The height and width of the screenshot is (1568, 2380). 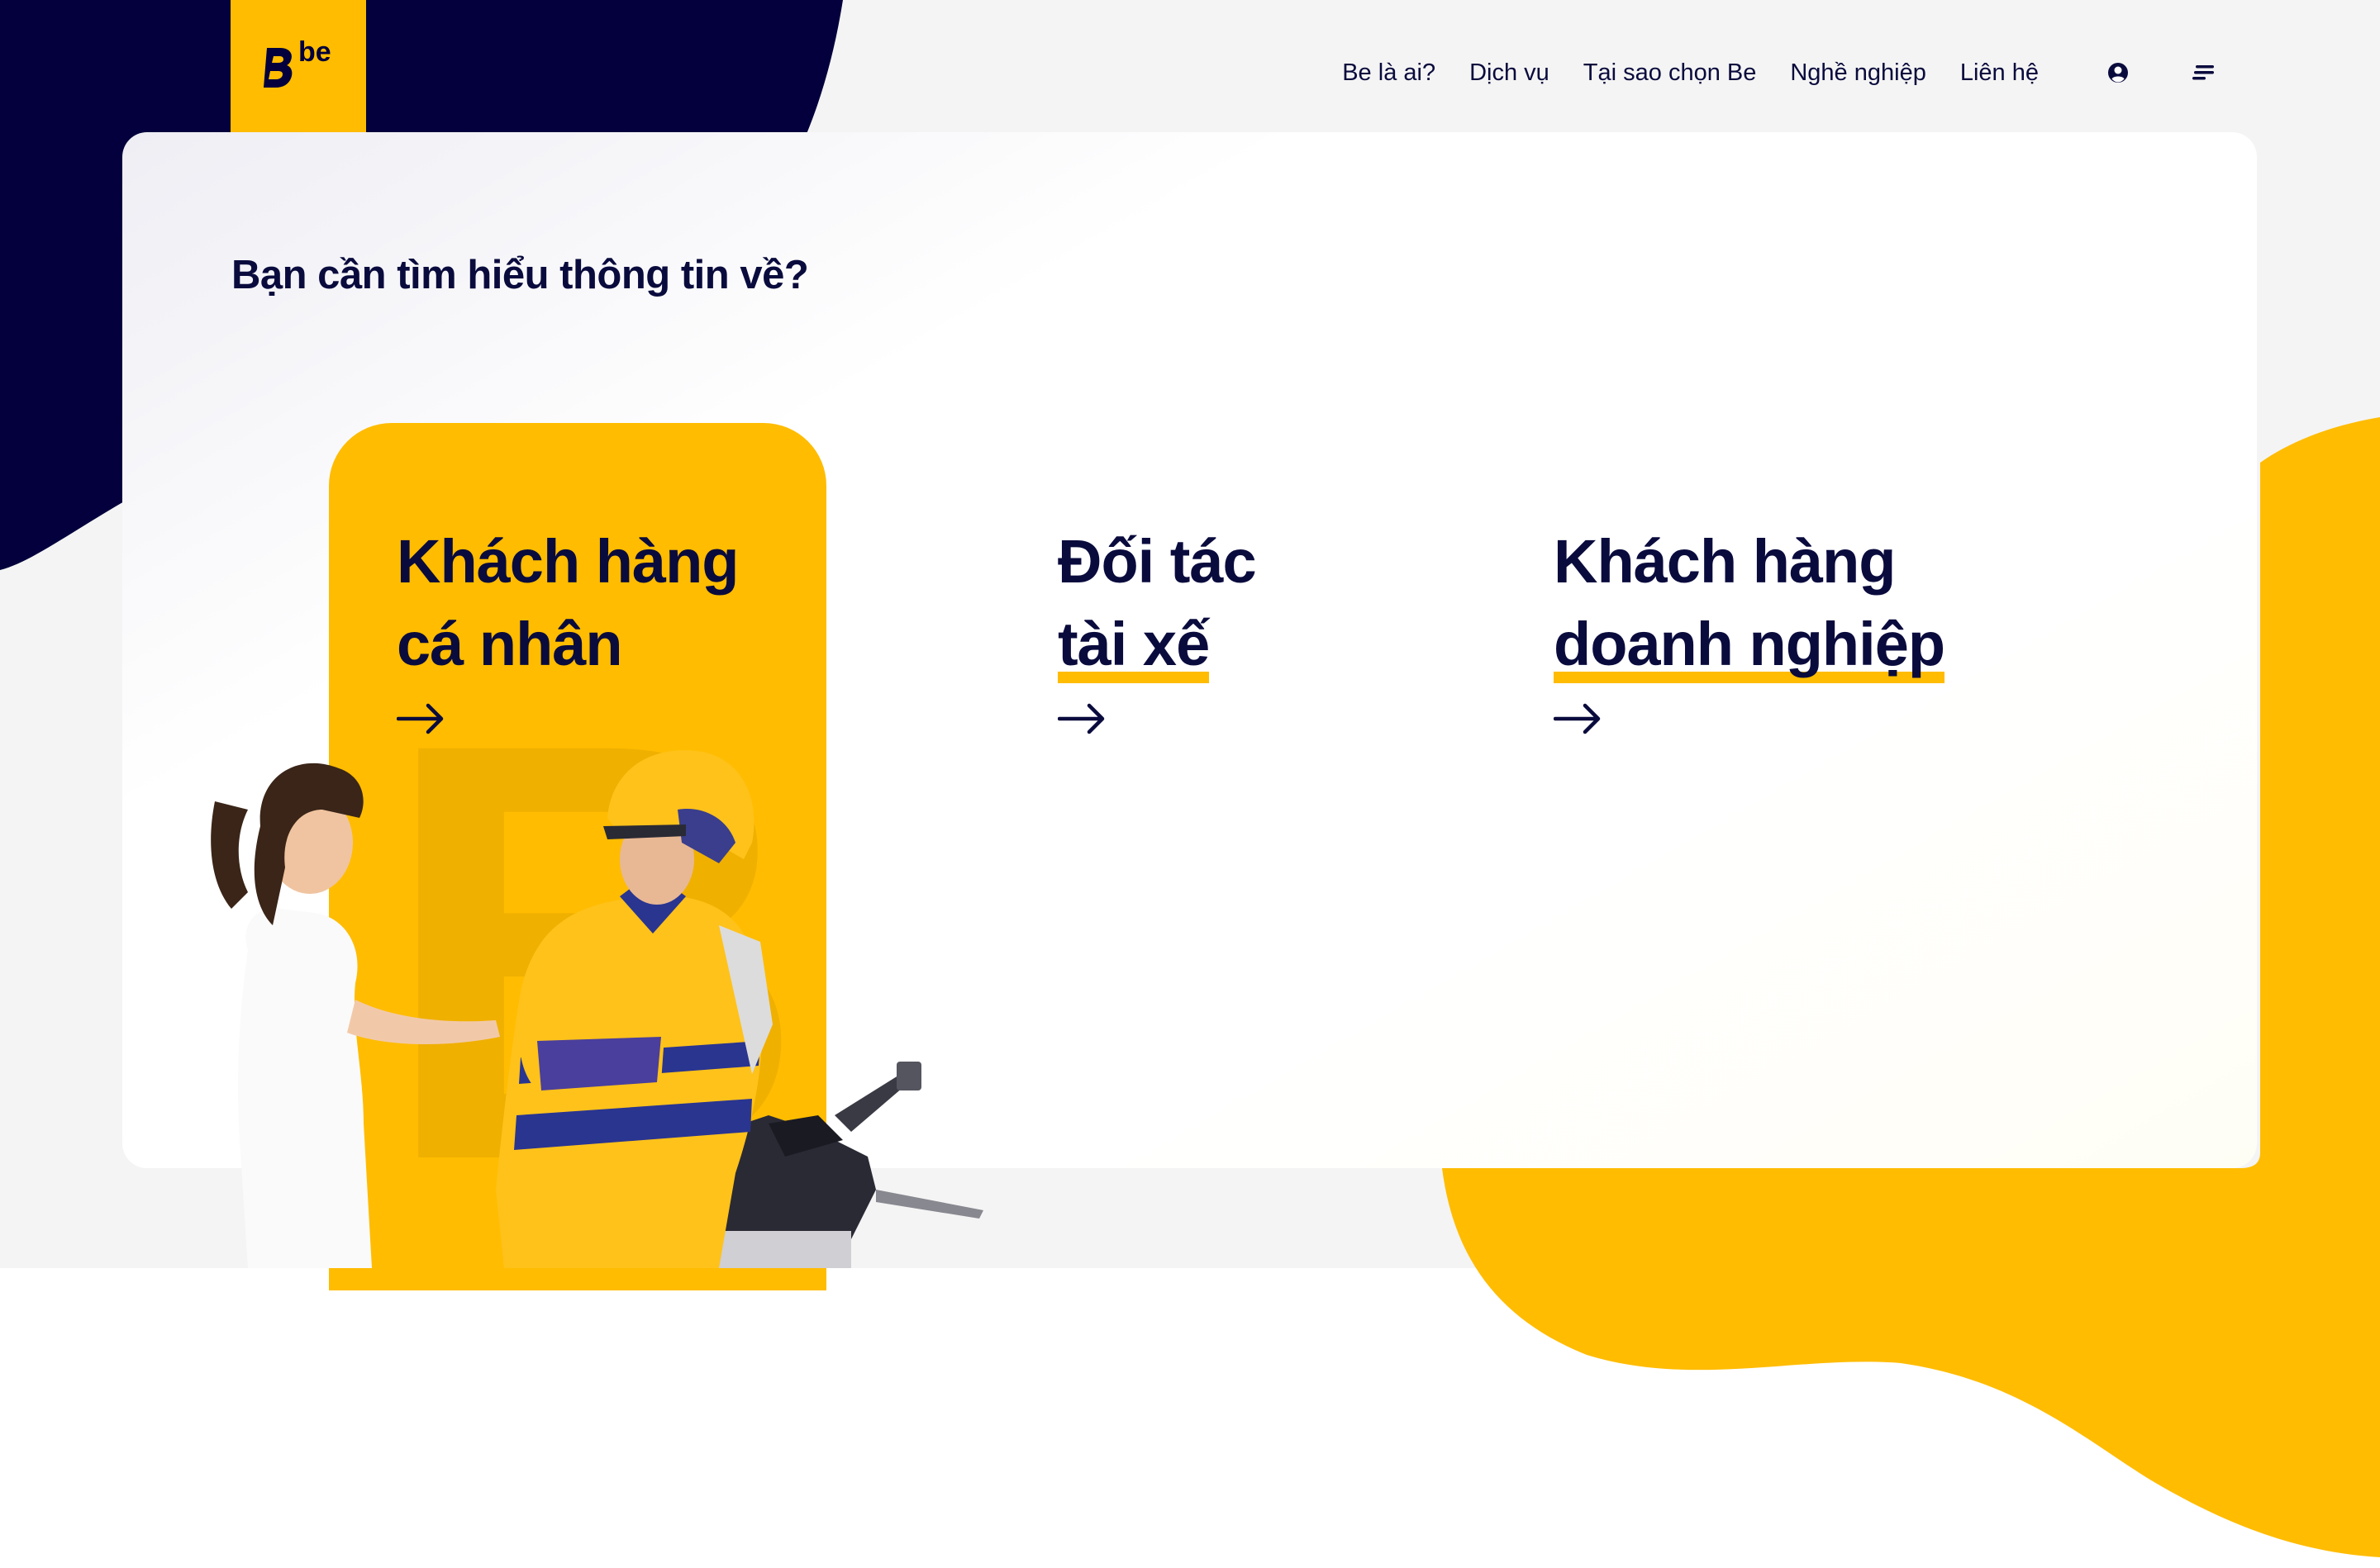 I want to click on hero-photo-driver-customer, so click(x=597, y=1009).